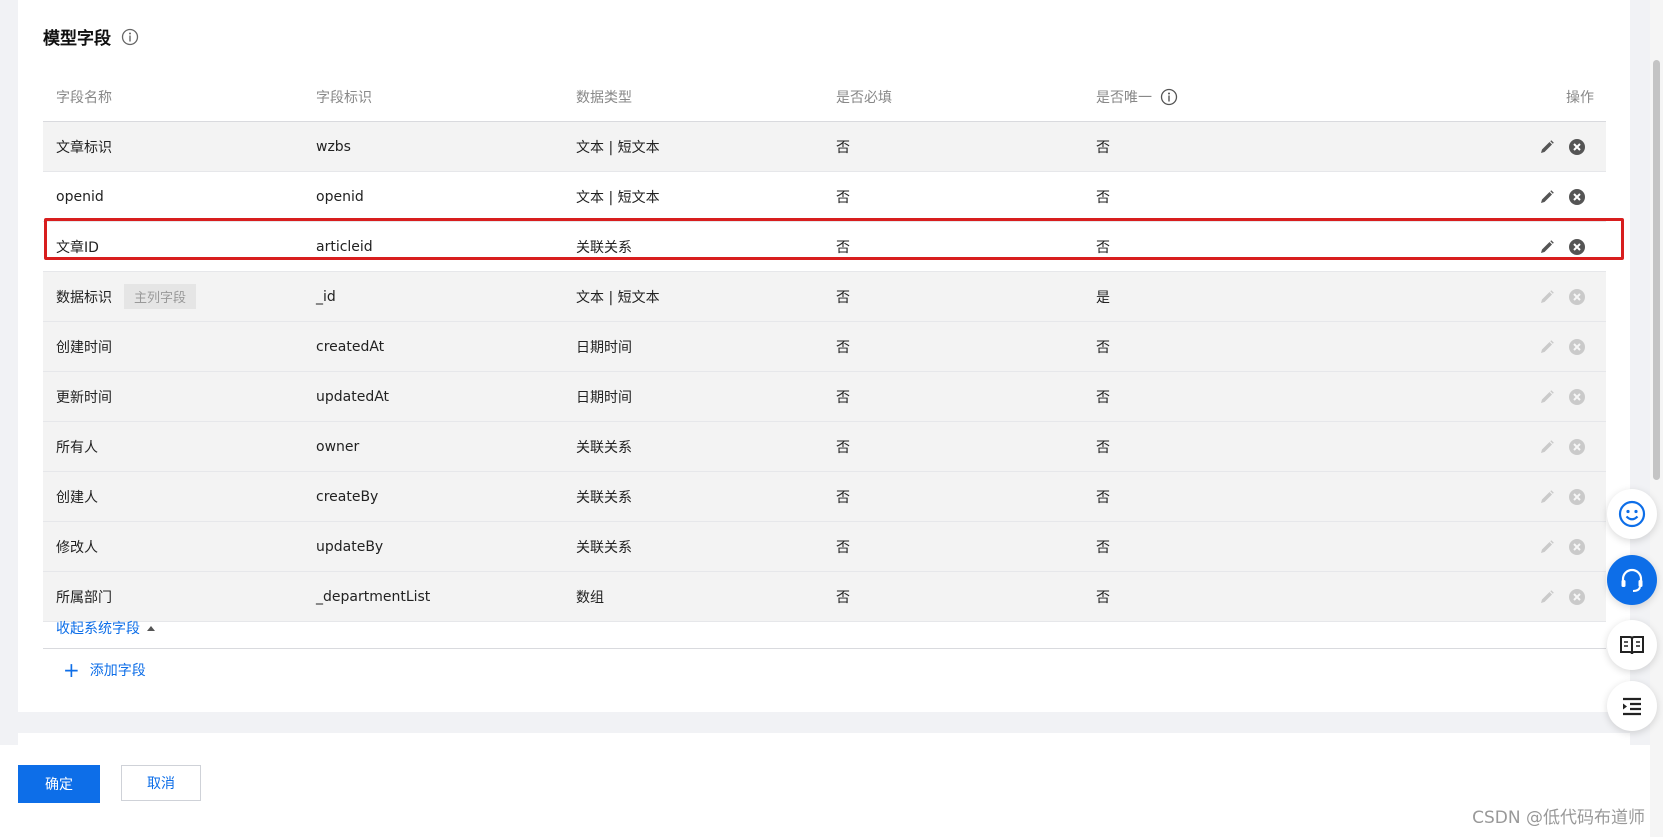 Image resolution: width=1663 pixels, height=837 pixels. I want to click on field-name: 更新时间, so click(84, 397).